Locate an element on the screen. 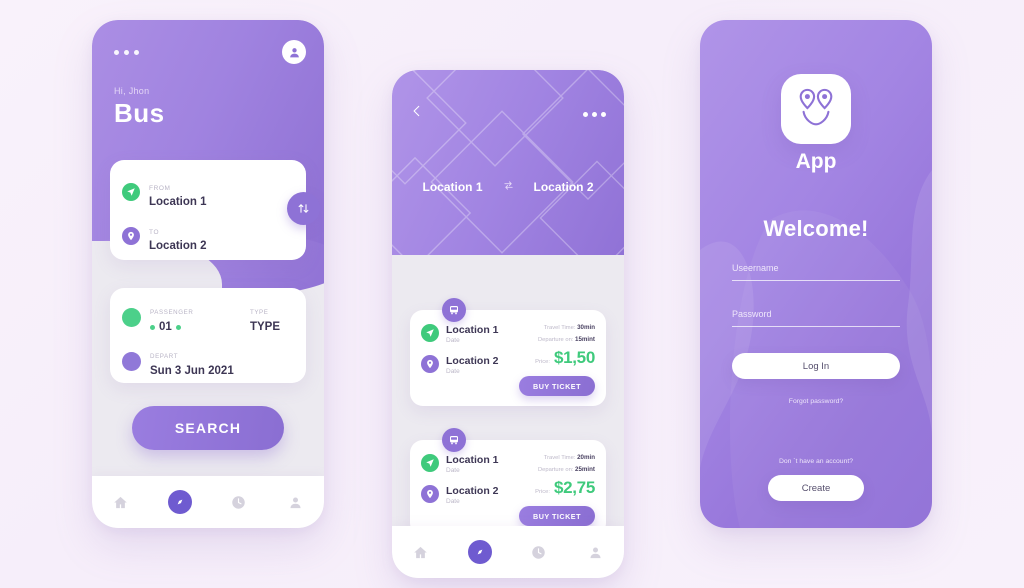 This screenshot has height=588, width=1024. from-label: FROM is located at coordinates (160, 188).